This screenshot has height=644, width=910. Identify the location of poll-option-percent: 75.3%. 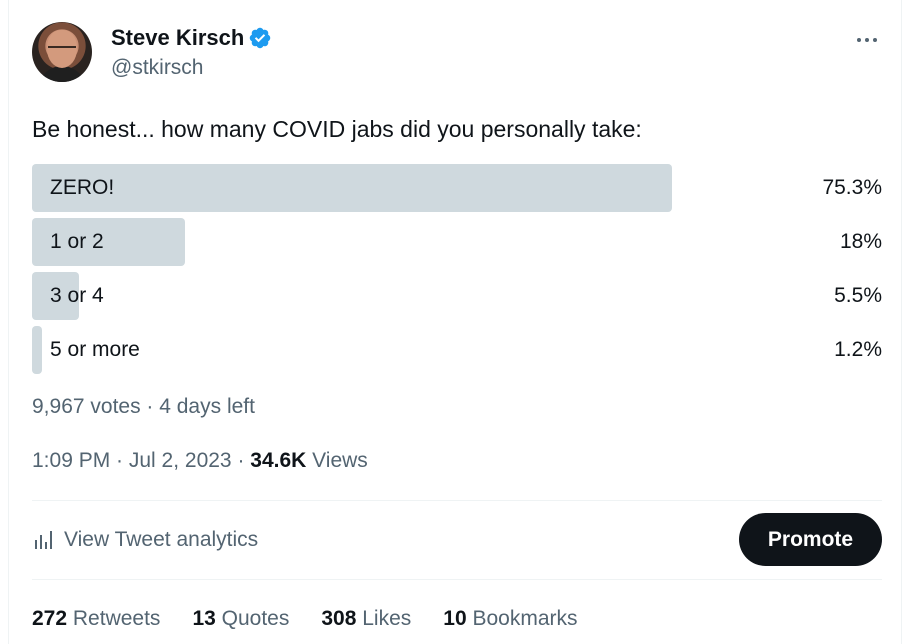
(852, 187).